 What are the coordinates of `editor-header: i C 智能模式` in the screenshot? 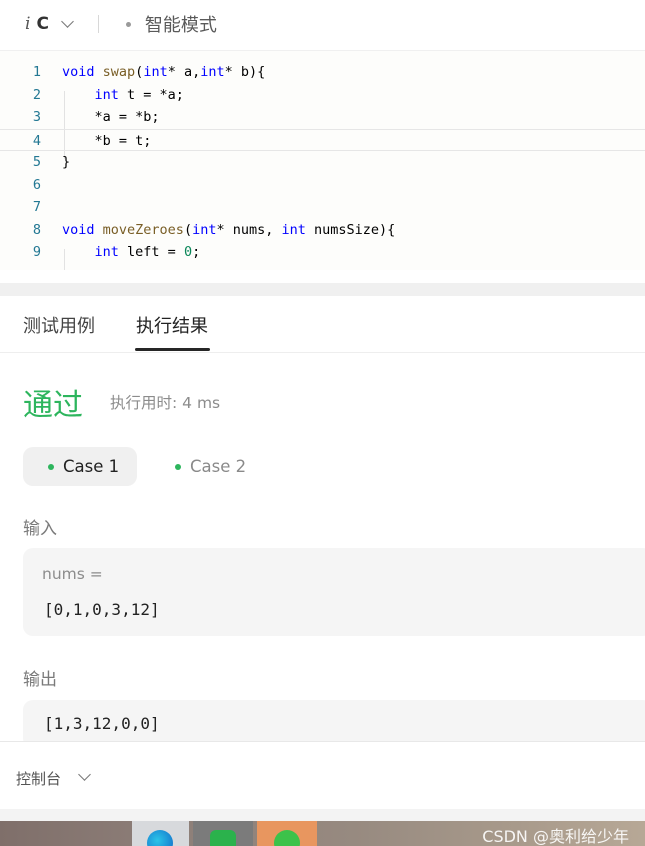 It's located at (322, 24).